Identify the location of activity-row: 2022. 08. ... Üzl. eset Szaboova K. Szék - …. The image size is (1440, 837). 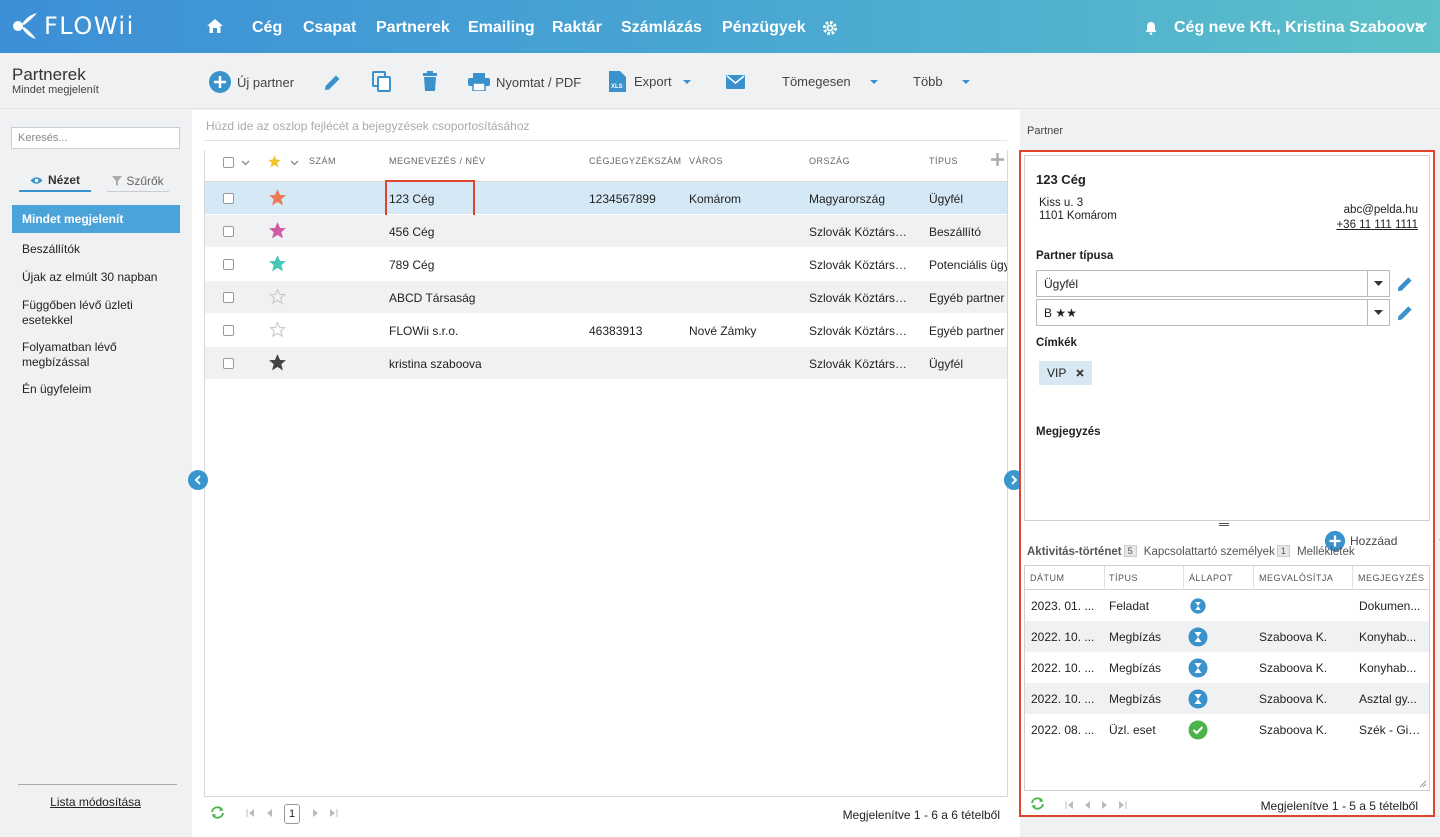
(1227, 729).